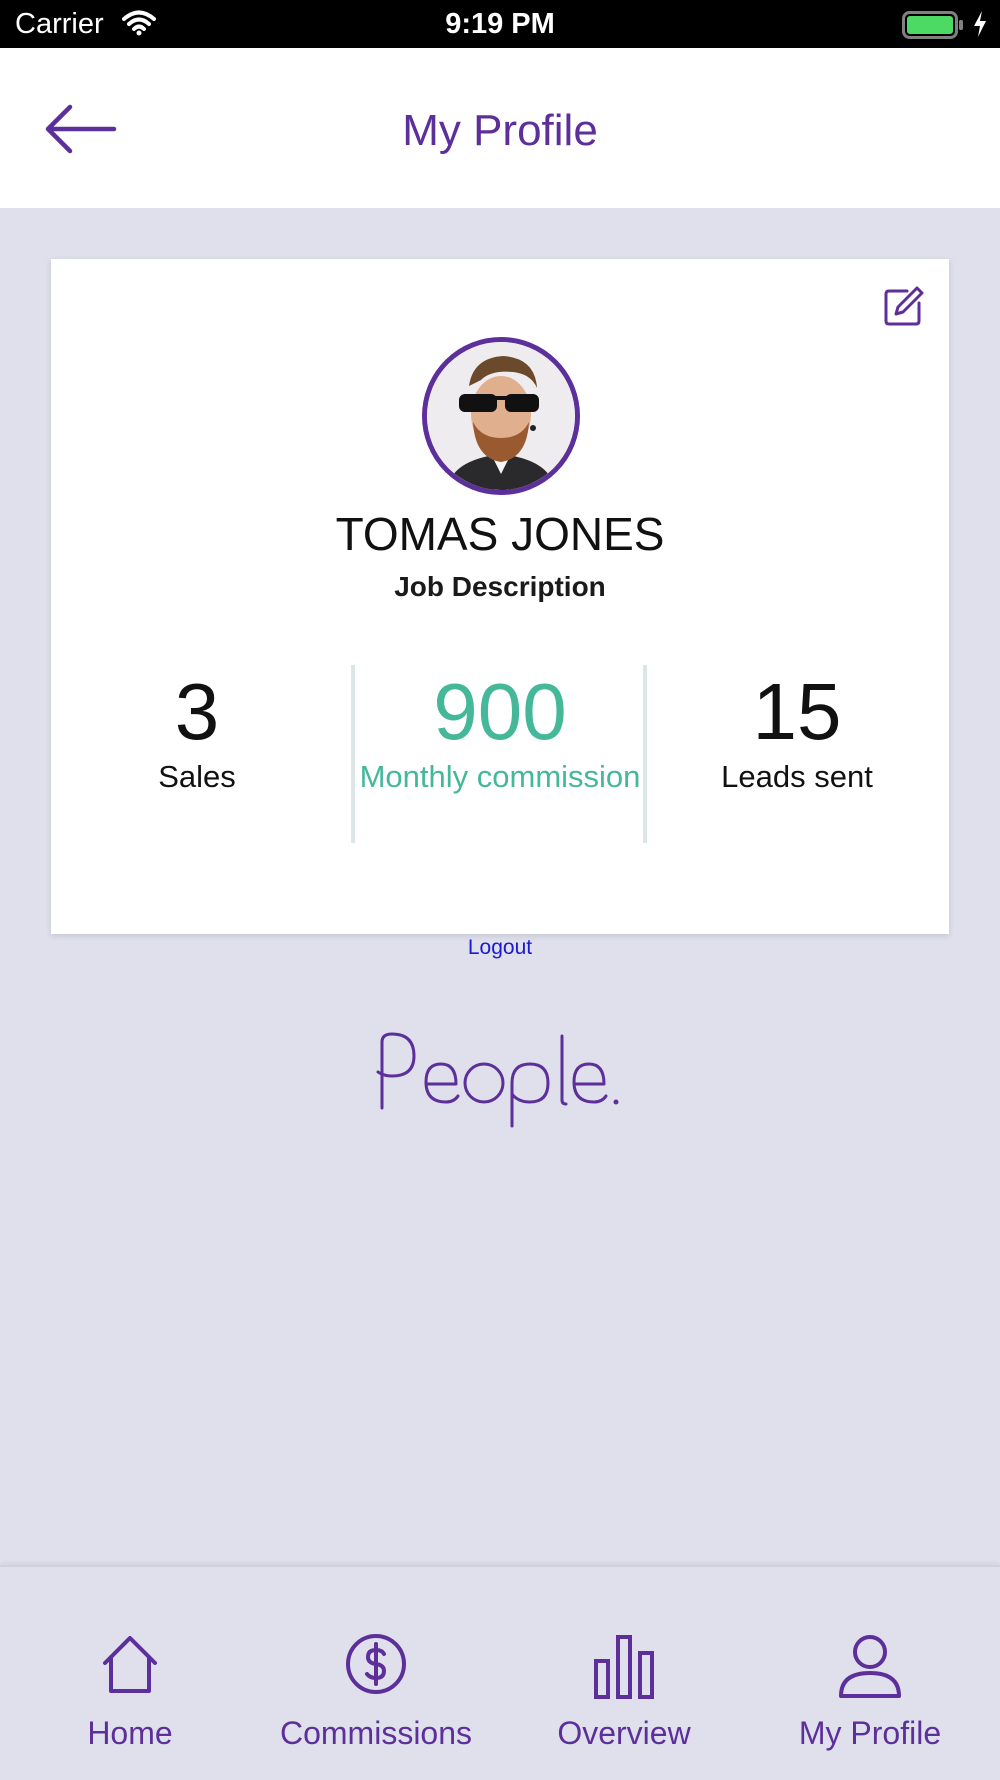 The height and width of the screenshot is (1780, 1000). I want to click on tab-bar: Home Commissions Overview My Profile, so click(500, 1672).